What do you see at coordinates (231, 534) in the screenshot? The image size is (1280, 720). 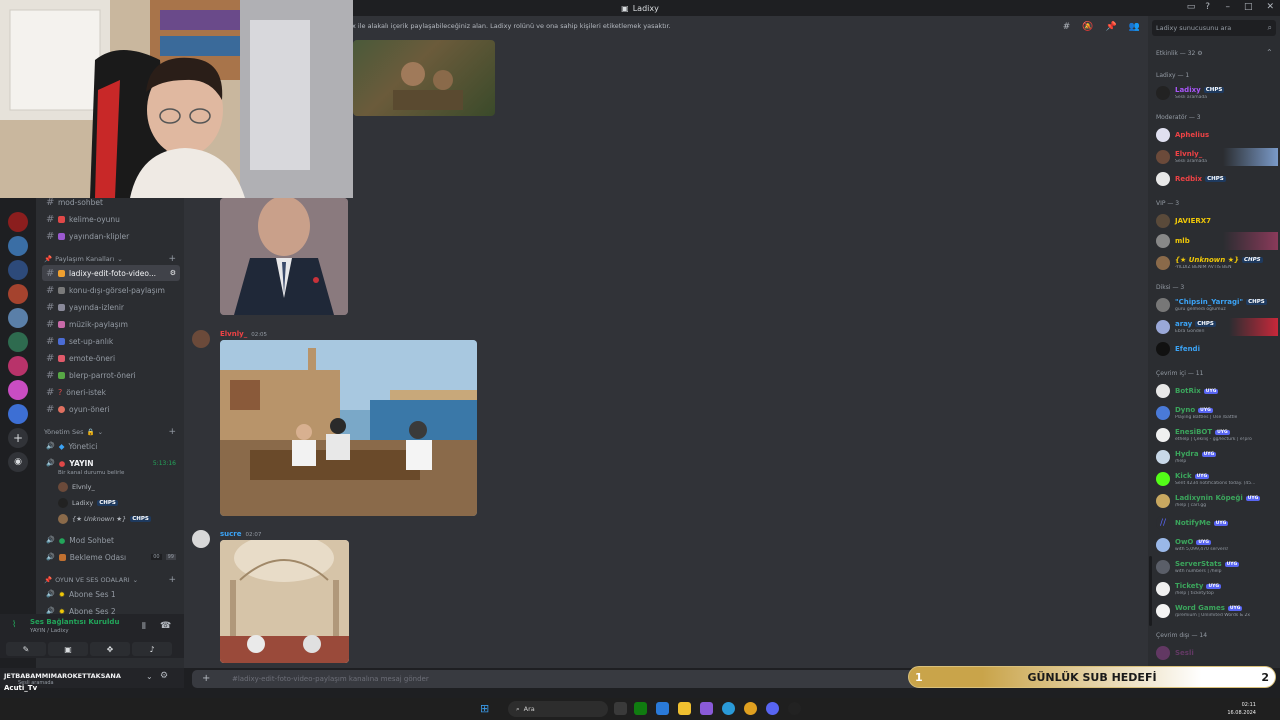 I see `message-author: sucre` at bounding box center [231, 534].